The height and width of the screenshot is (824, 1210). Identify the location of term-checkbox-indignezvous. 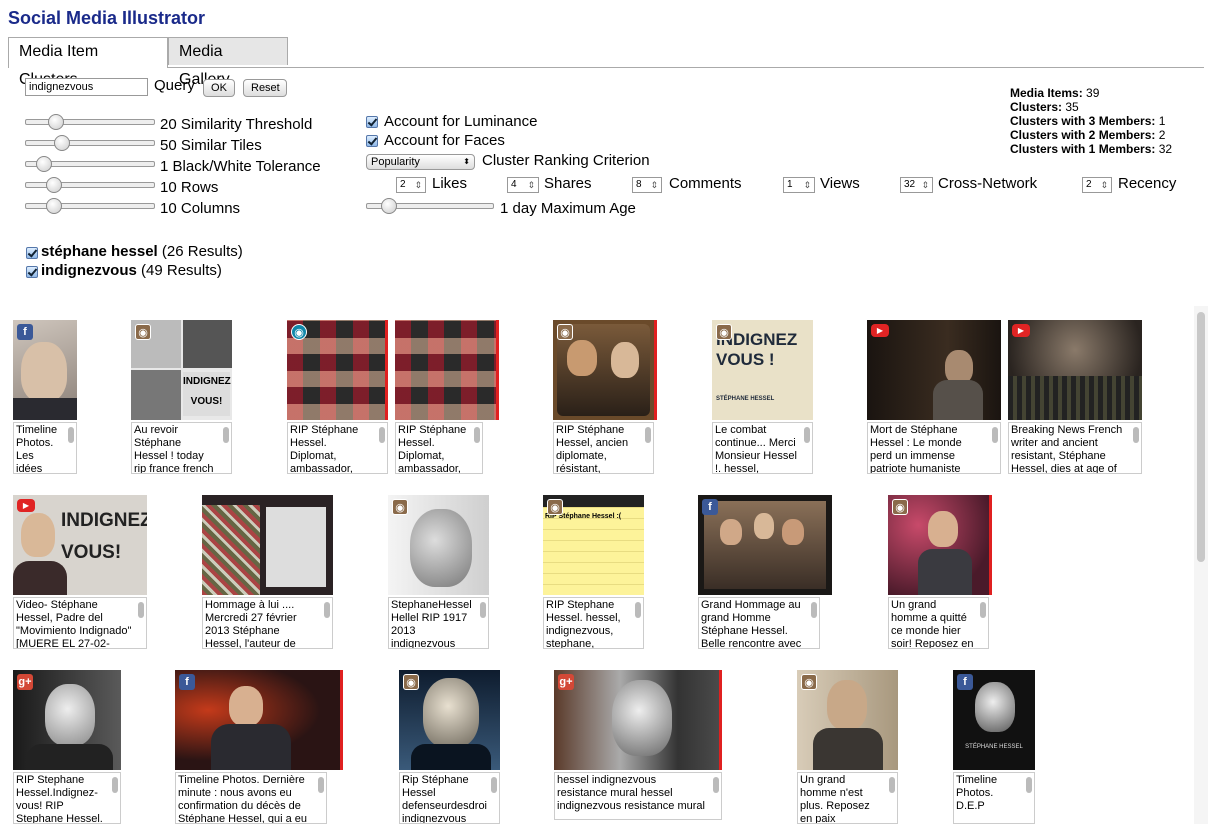
(32, 272).